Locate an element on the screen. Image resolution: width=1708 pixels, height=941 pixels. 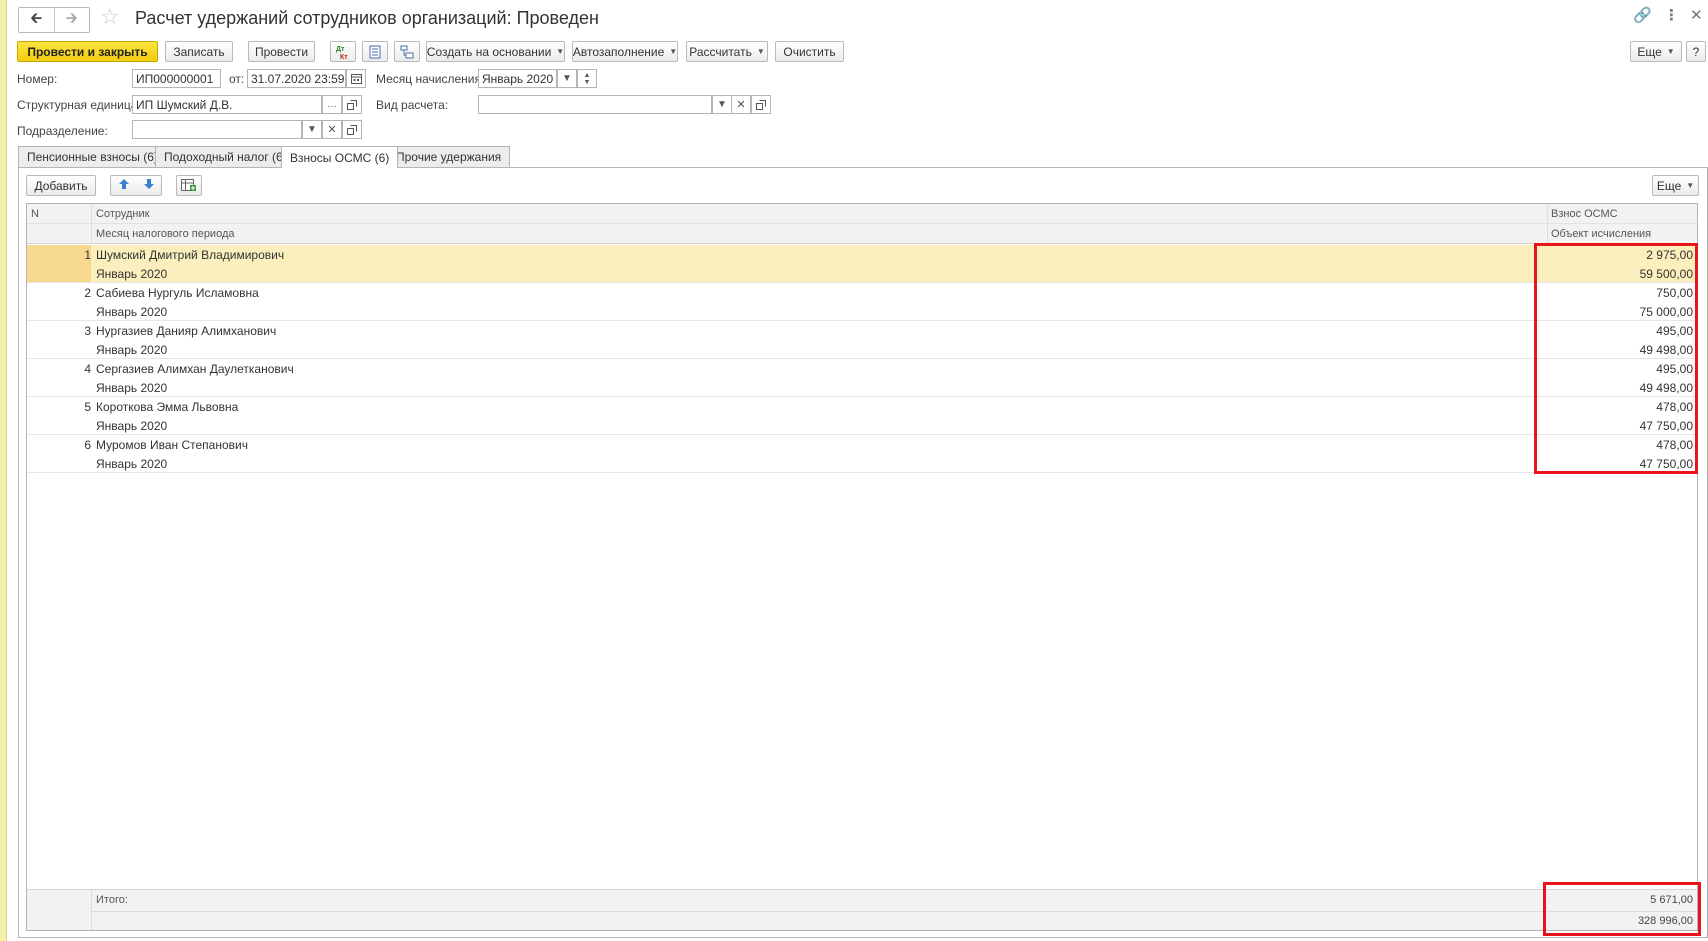
header-divider is located at coordinates (91, 224).